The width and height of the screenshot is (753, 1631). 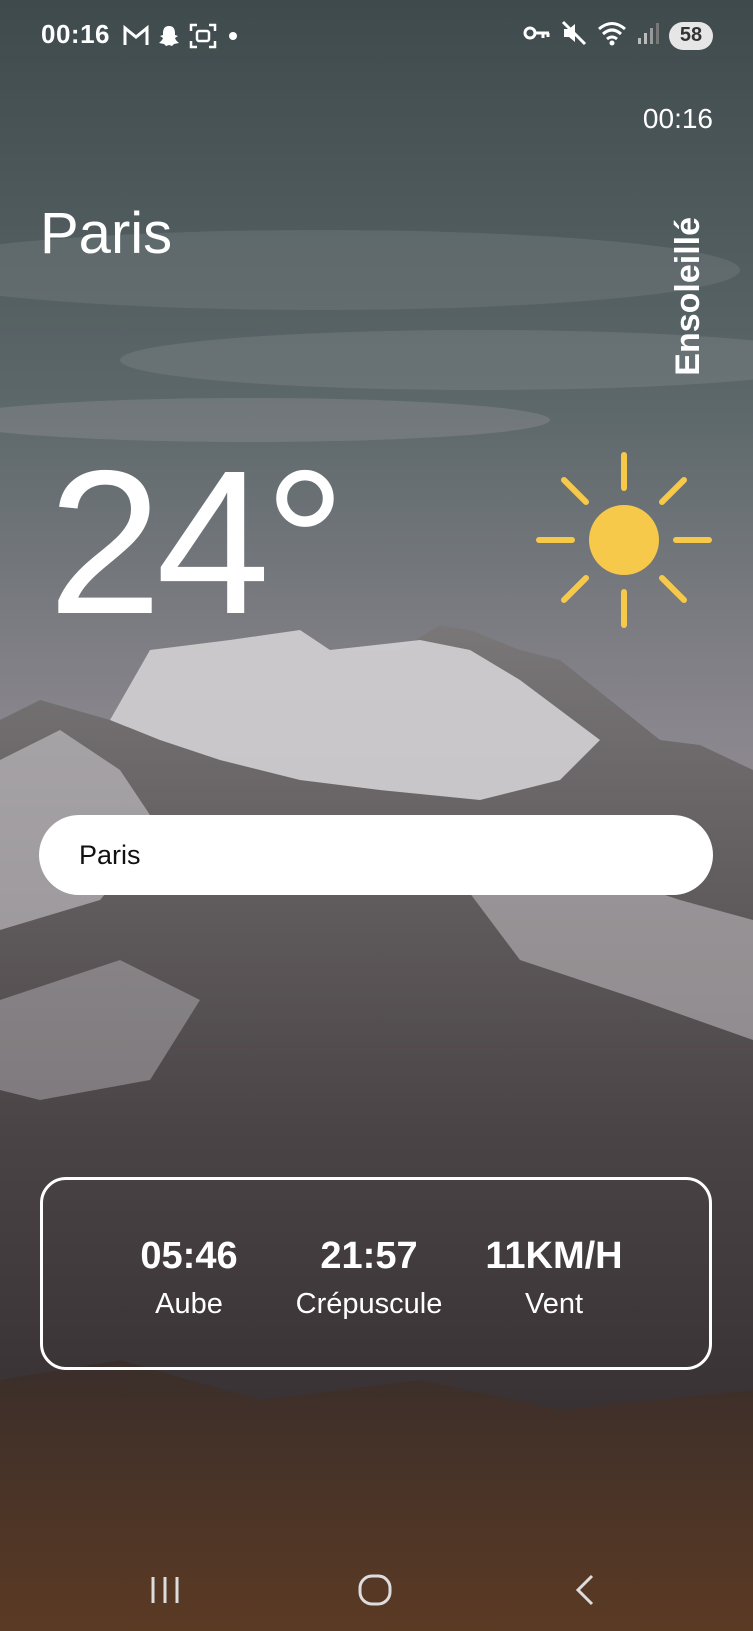 What do you see at coordinates (554, 1278) in the screenshot?
I see `stat-wind: 11KM/H Vent` at bounding box center [554, 1278].